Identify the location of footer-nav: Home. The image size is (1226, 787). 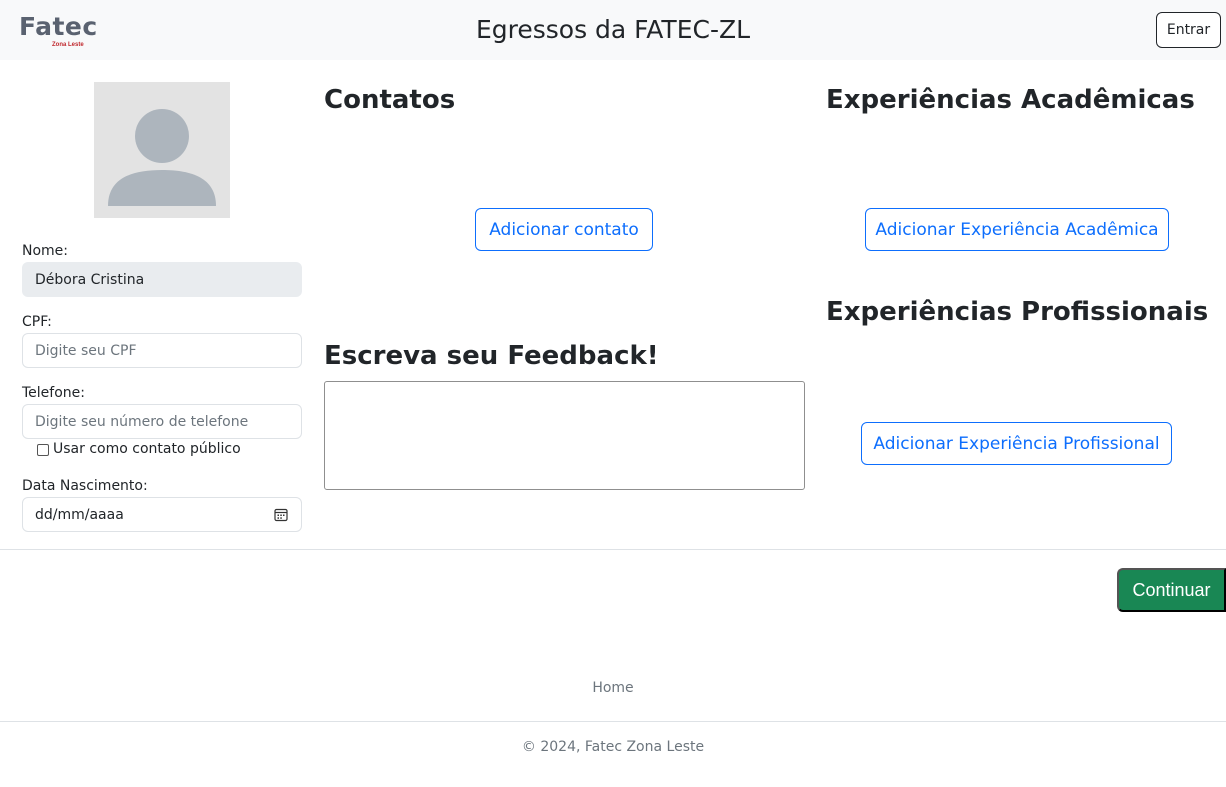
(613, 688).